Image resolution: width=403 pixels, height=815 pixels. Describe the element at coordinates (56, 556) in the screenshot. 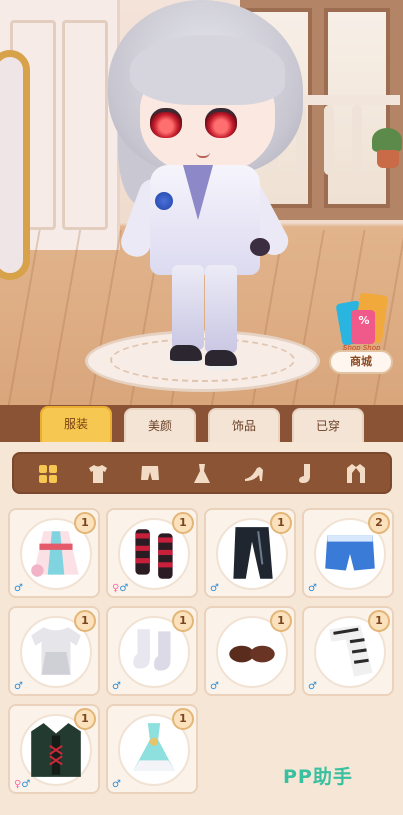

I see `kimono-outfit-icon` at that location.